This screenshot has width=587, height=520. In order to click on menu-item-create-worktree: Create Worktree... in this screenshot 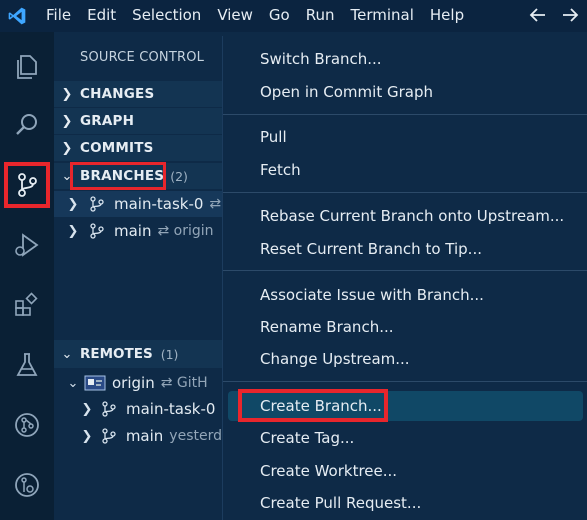, I will do `click(405, 471)`.